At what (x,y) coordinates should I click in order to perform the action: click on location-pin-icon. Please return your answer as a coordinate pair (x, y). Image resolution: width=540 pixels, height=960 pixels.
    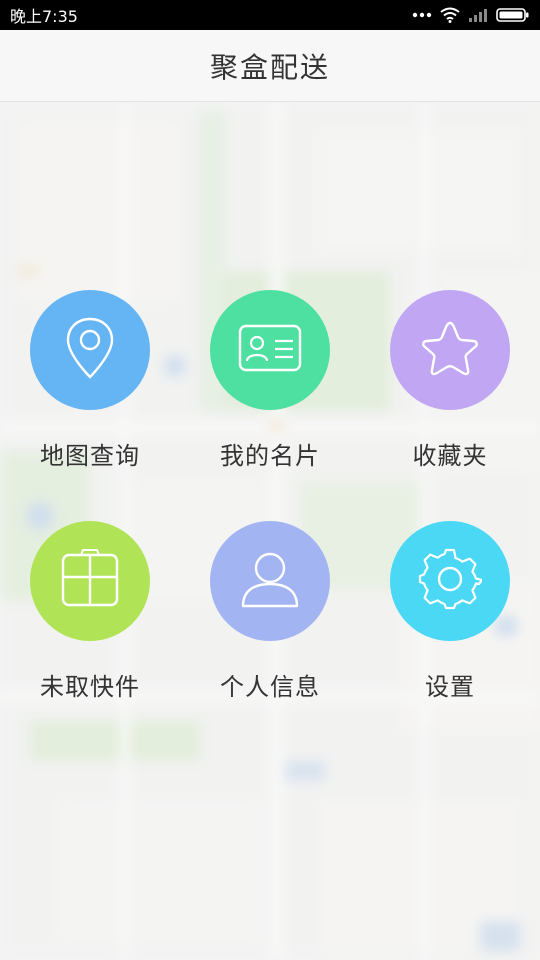
    Looking at the image, I should click on (90, 350).